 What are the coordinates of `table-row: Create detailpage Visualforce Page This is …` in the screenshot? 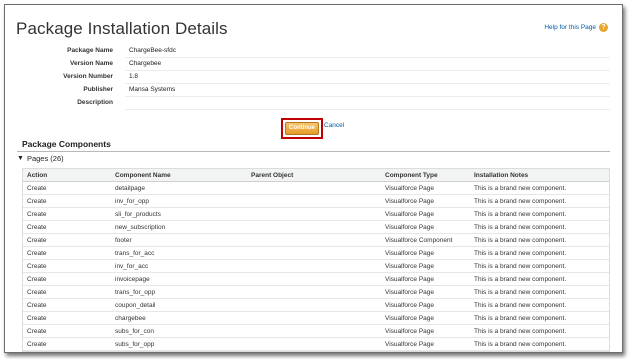 It's located at (316, 188).